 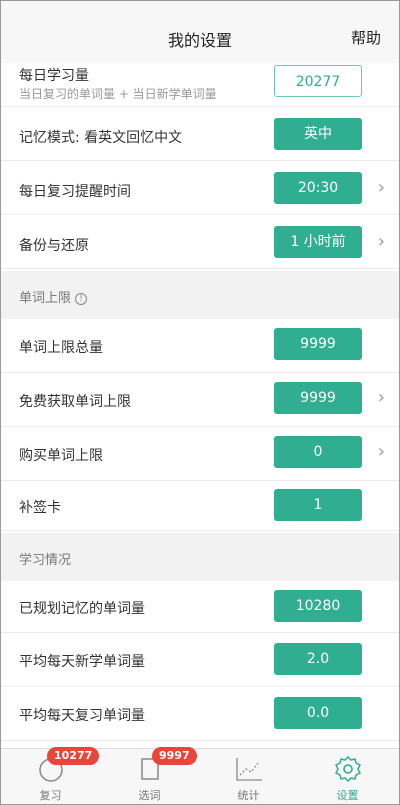 What do you see at coordinates (200, 506) in the screenshot?
I see `sign-card-row: 补签卡 1` at bounding box center [200, 506].